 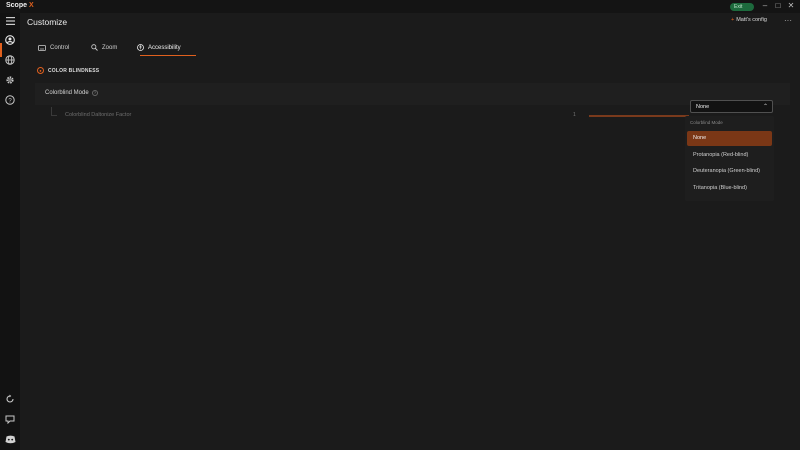 I want to click on app-name: Scope, so click(x=17, y=5).